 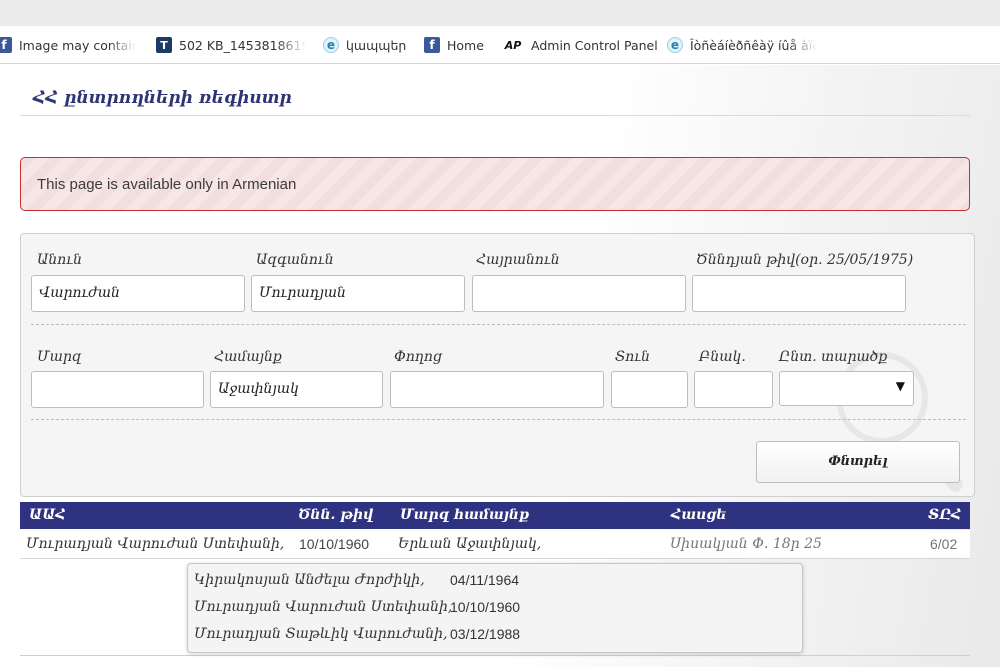 What do you see at coordinates (649, 389) in the screenshot?
I see `house-input` at bounding box center [649, 389].